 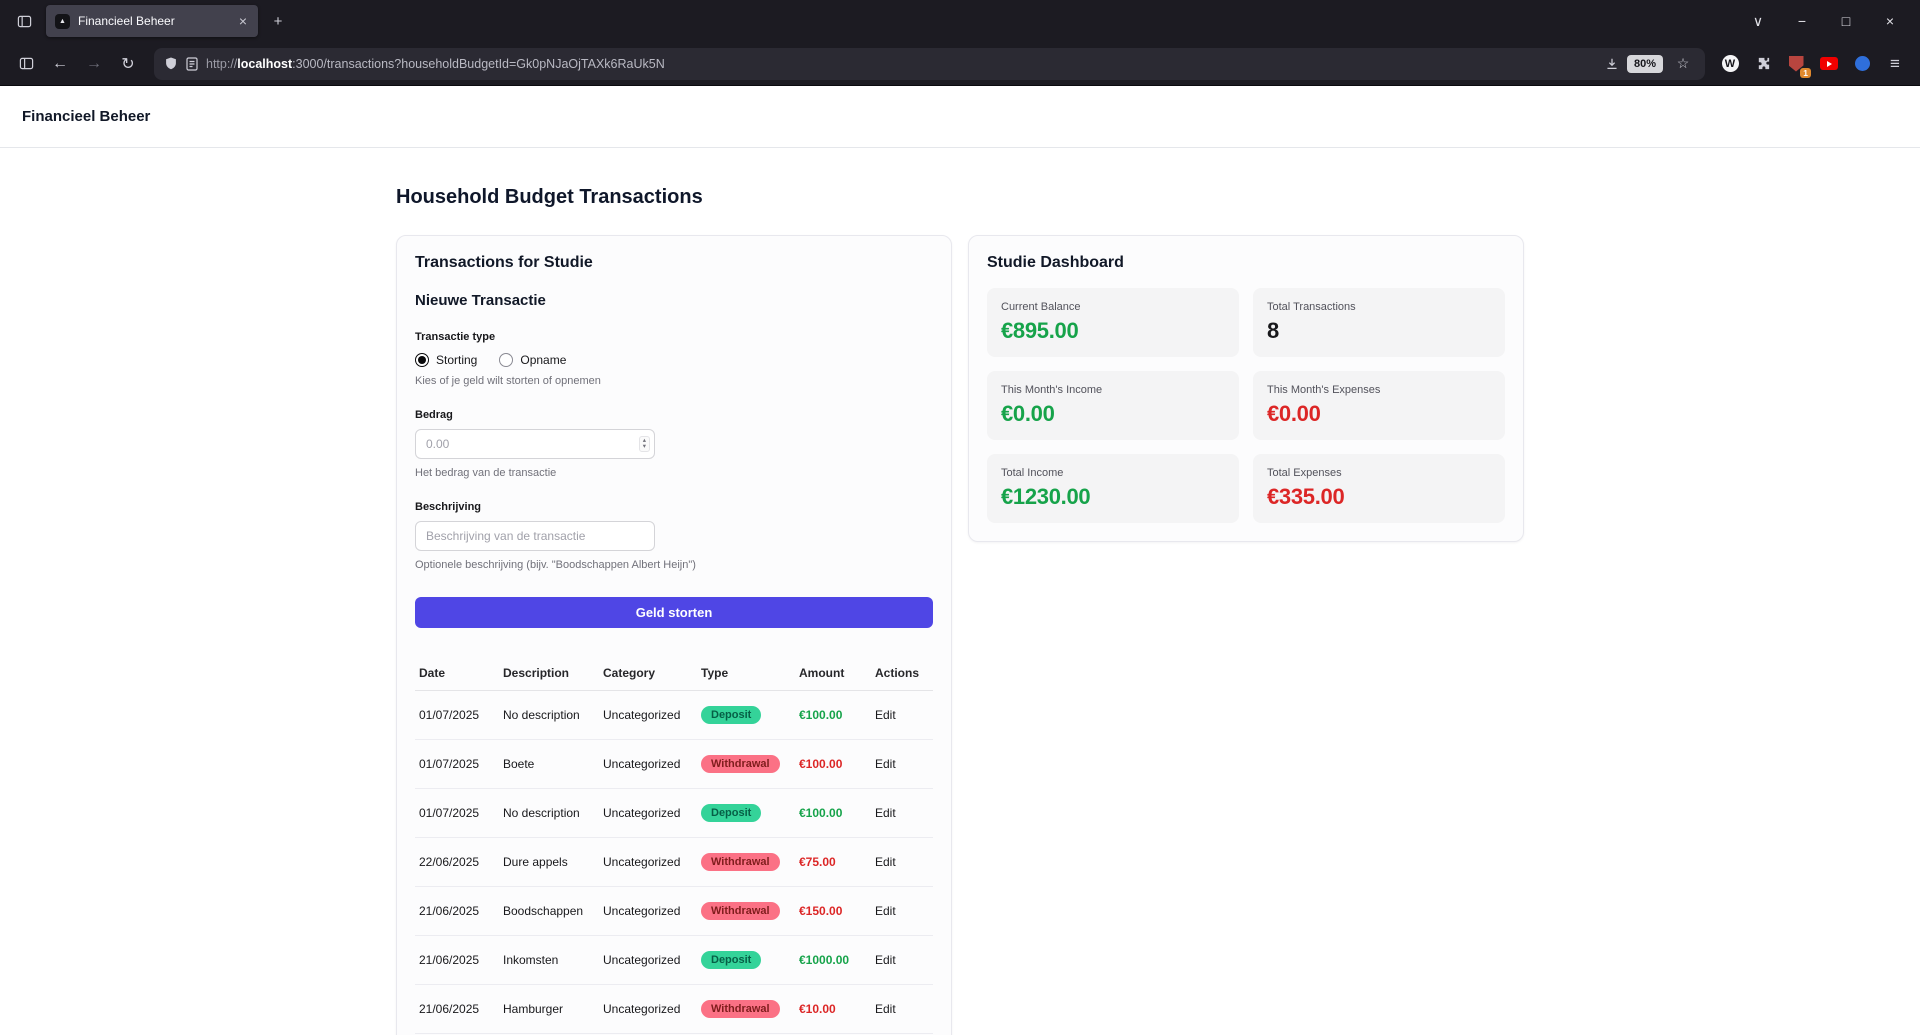 What do you see at coordinates (192, 63) in the screenshot?
I see `page-info-icon` at bounding box center [192, 63].